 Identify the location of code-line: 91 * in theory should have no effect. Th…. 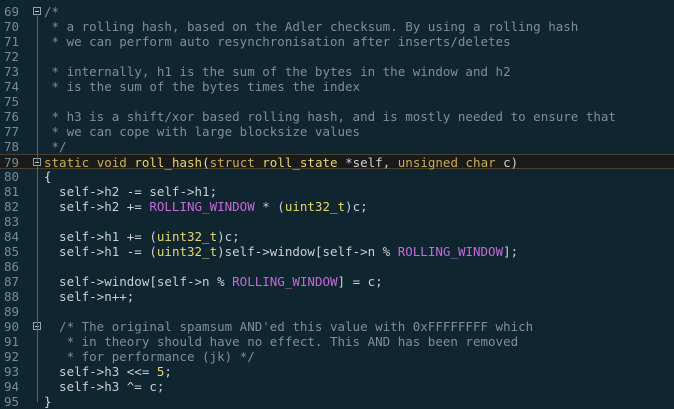
(337, 341).